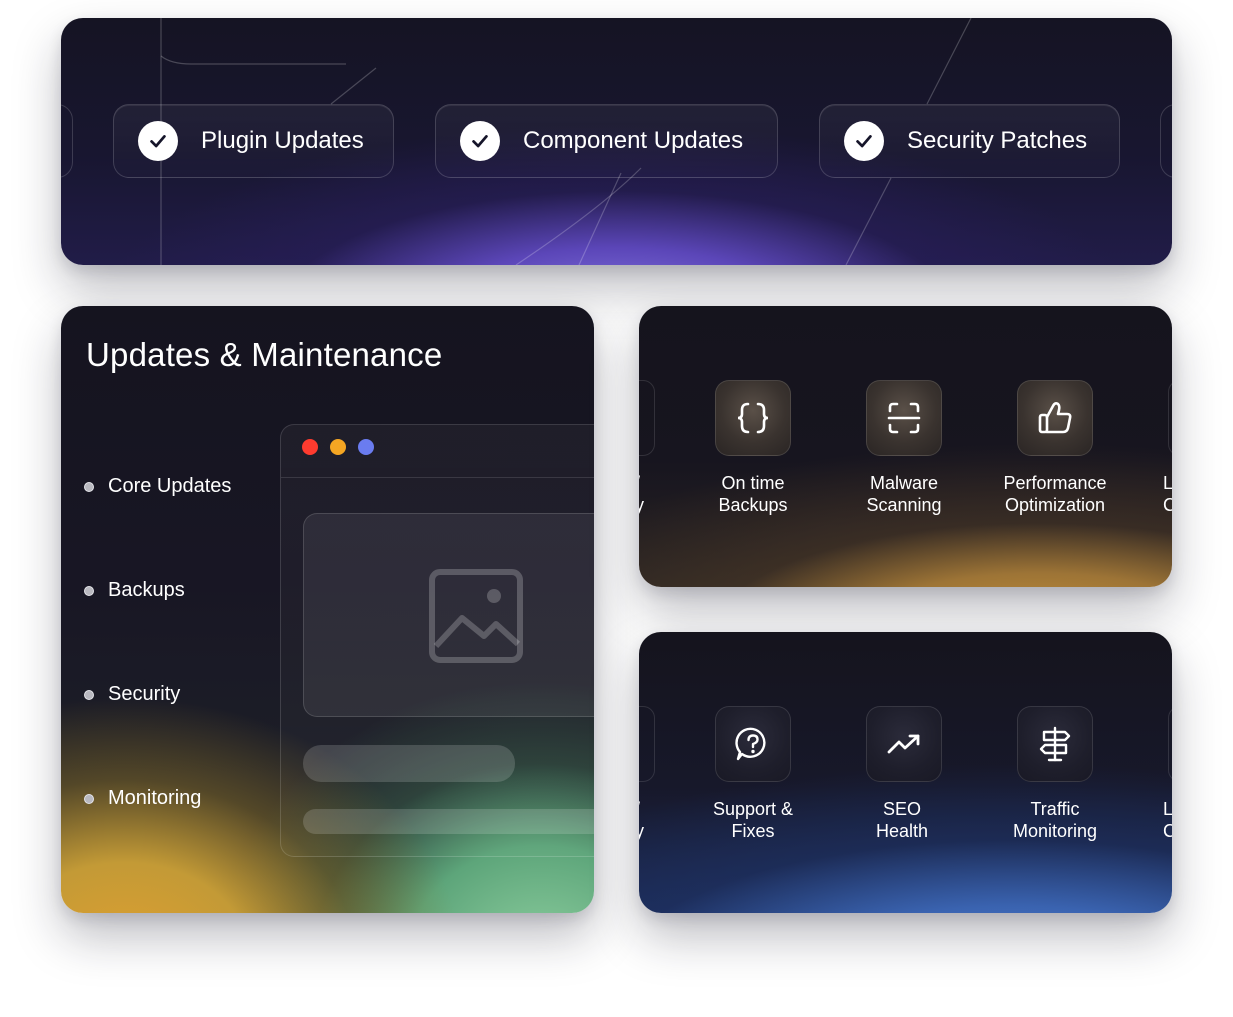 The height and width of the screenshot is (1017, 1233). I want to click on signpost-icon, so click(1055, 744).